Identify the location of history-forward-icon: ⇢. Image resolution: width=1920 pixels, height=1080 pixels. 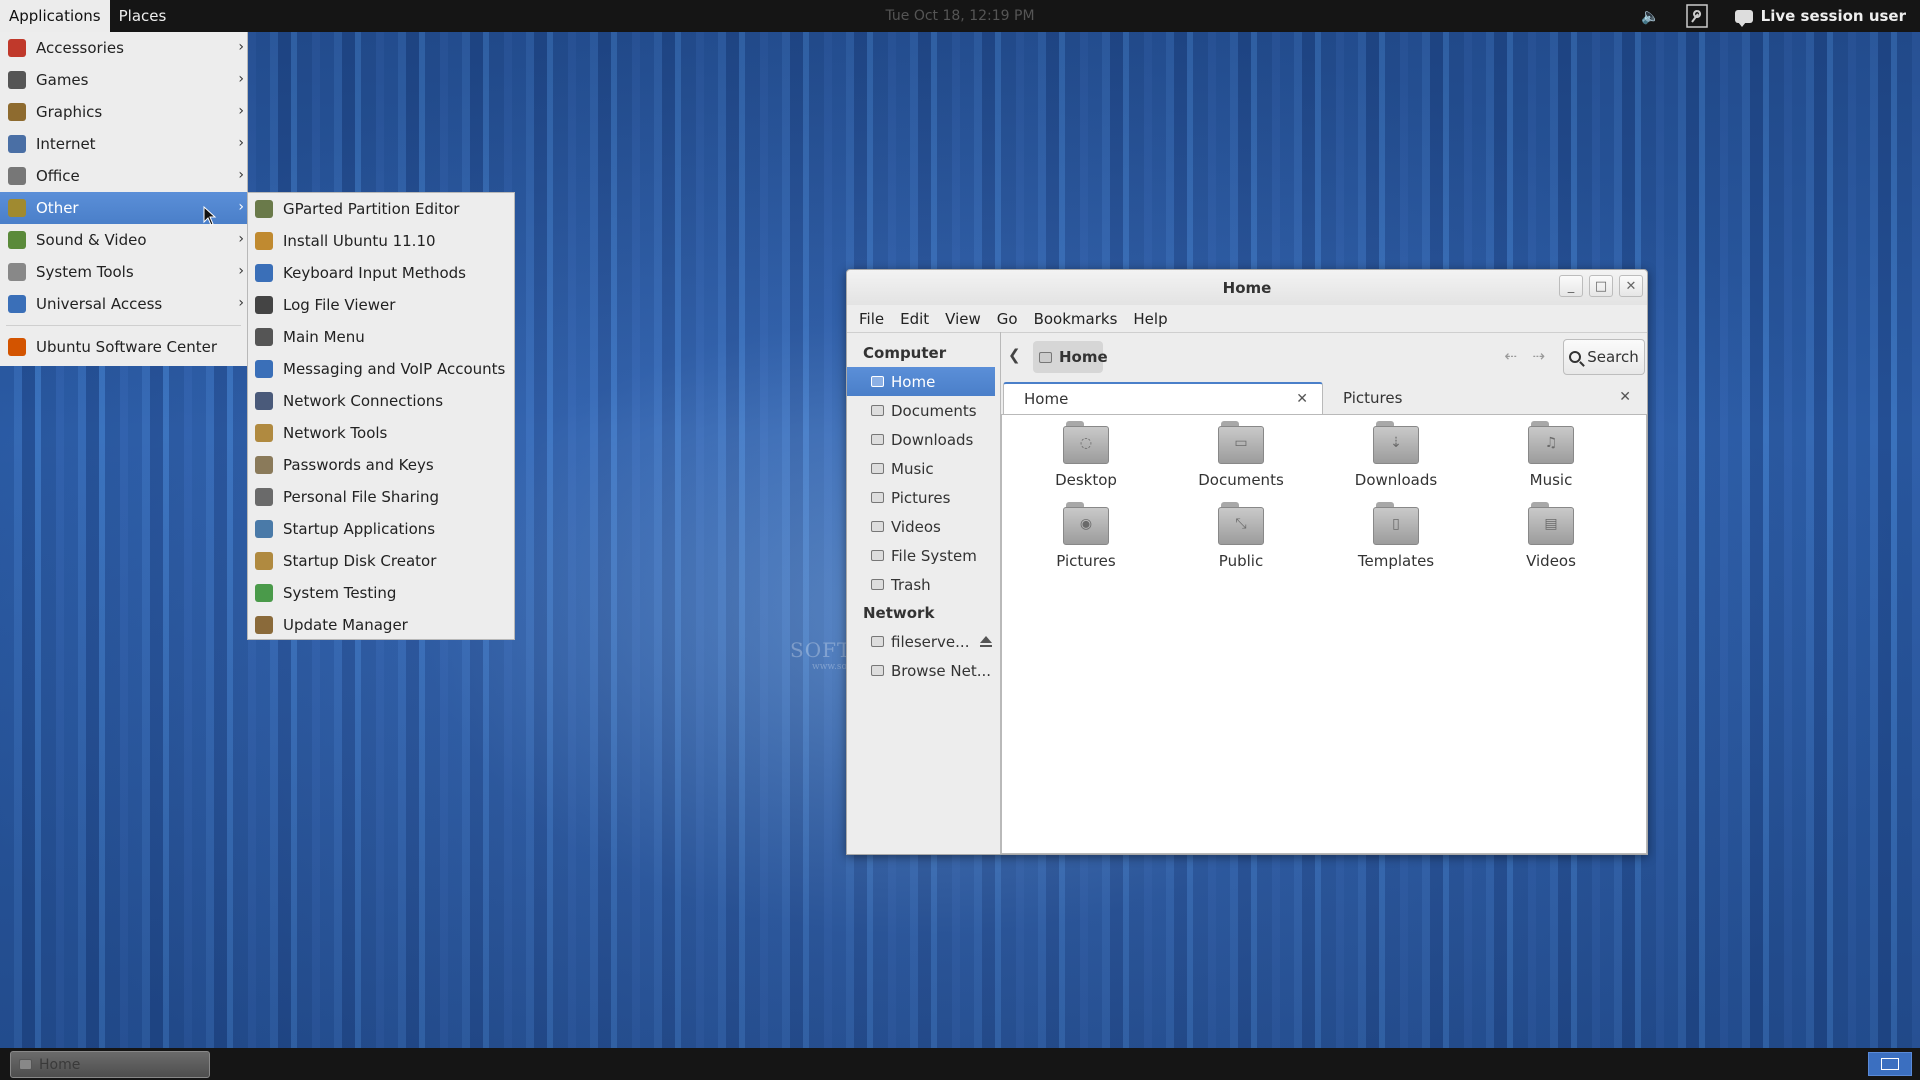
(1538, 356).